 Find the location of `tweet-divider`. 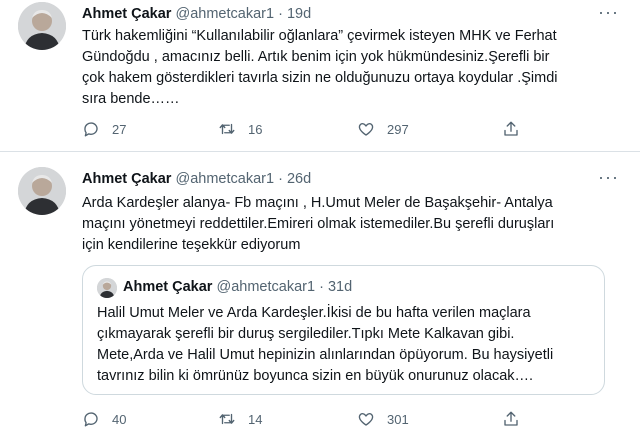

tweet-divider is located at coordinates (320, 151).